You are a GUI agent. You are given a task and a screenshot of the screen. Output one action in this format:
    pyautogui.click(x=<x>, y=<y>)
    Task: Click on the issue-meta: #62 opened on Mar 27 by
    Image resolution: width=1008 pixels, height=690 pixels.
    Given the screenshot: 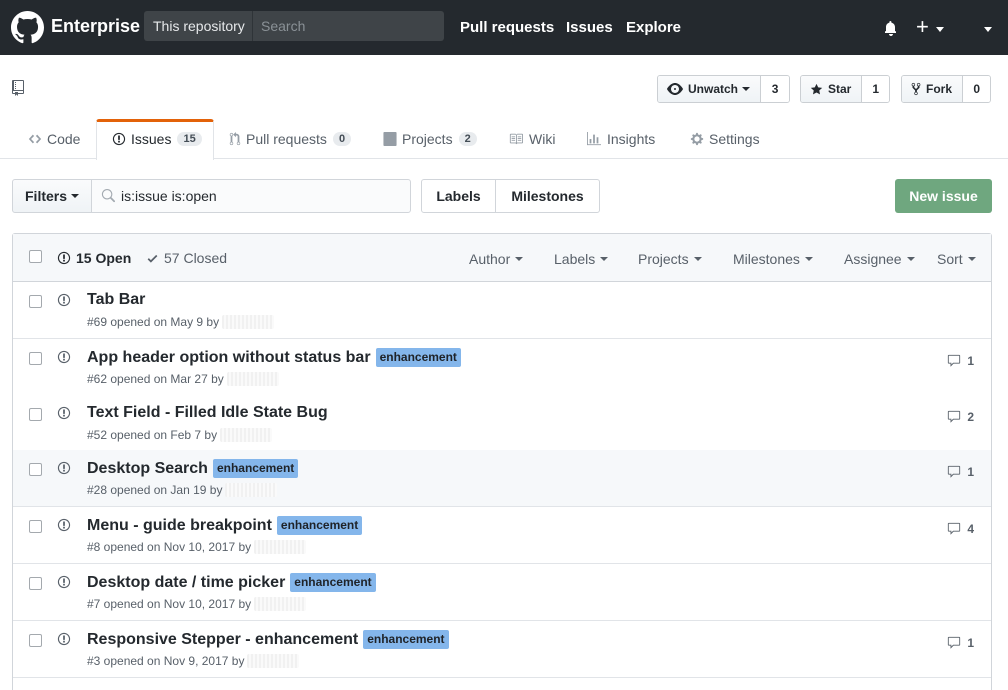 What is the action you would take?
    pyautogui.click(x=183, y=379)
    